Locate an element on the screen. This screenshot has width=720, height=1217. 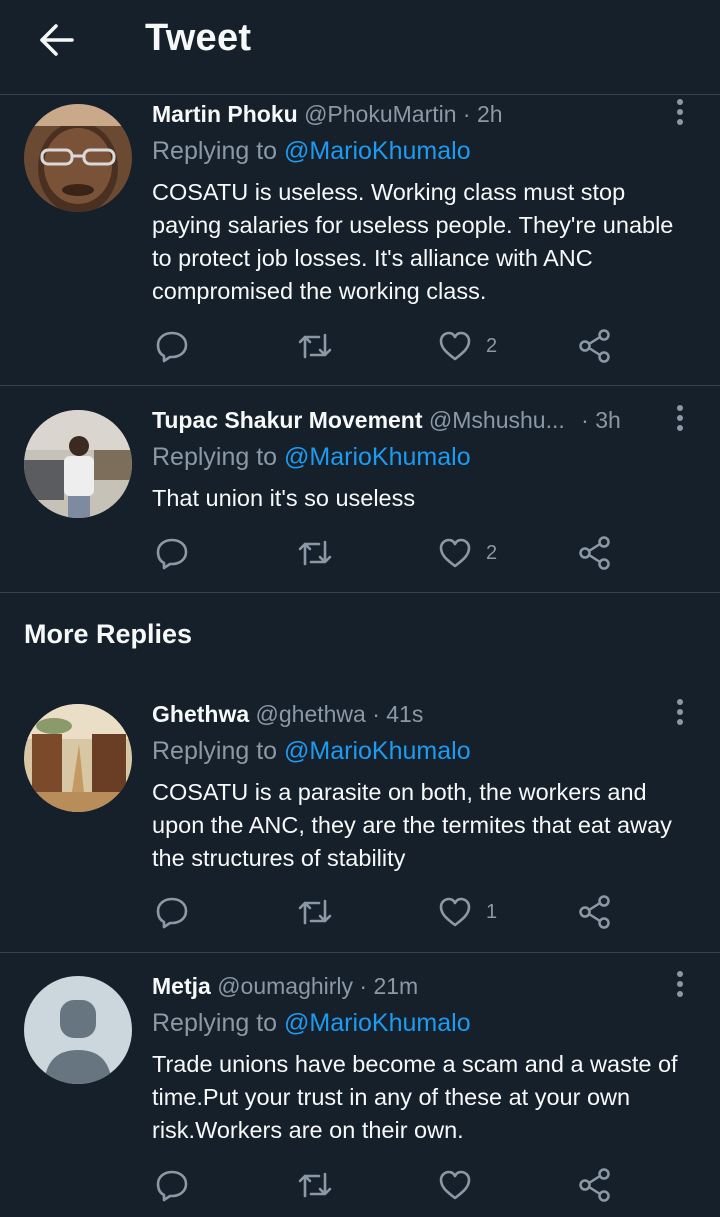
header-divider is located at coordinates (360, 94).